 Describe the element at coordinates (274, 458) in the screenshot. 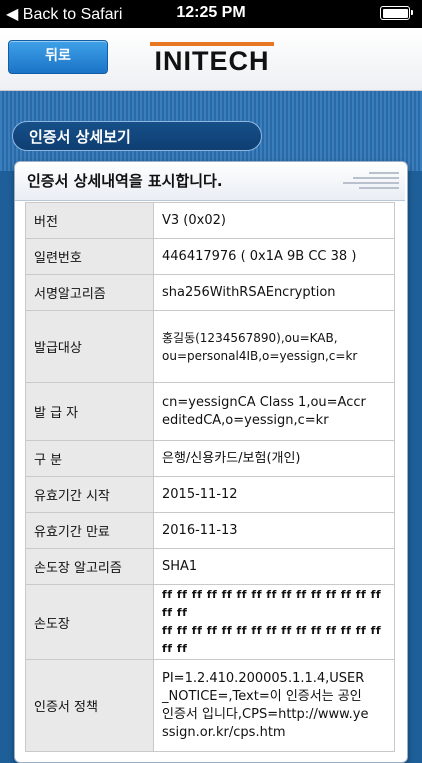

I see `row-value: 은행/신용카드/보험(개인)` at that location.